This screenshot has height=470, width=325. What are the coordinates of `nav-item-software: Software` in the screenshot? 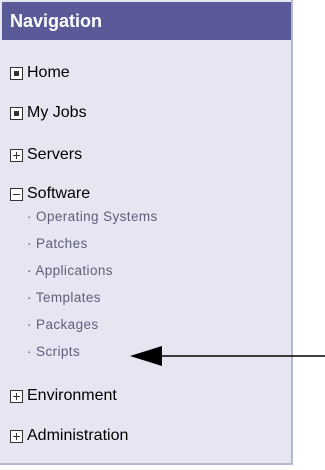 It's located at (50, 194).